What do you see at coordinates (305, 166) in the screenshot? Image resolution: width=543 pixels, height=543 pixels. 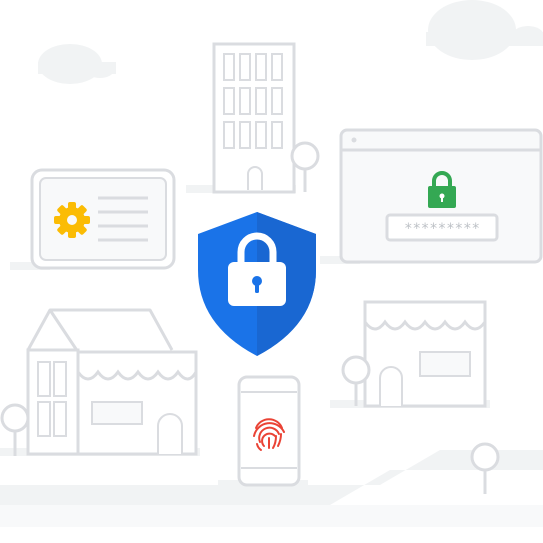 I see `tree-top-center` at bounding box center [305, 166].